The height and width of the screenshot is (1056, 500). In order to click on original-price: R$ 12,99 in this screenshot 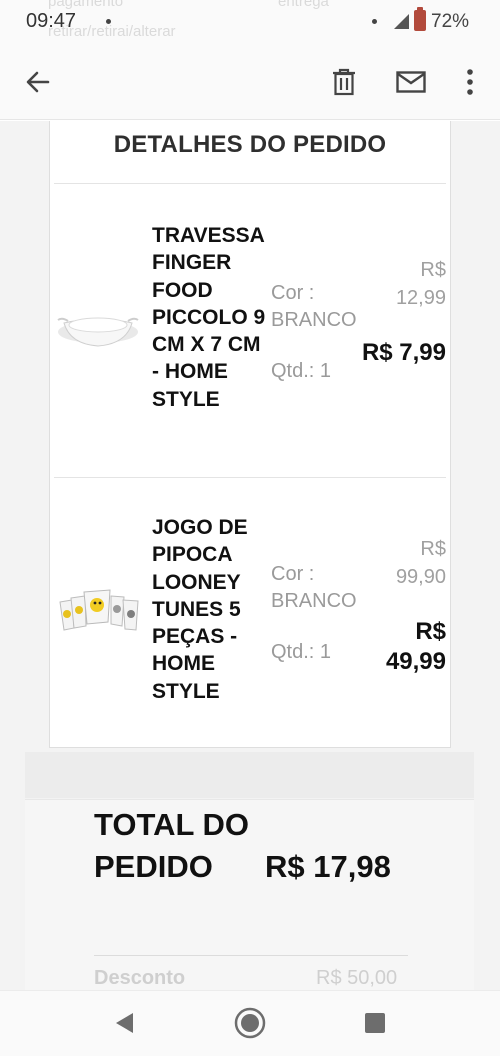, I will do `click(420, 284)`.